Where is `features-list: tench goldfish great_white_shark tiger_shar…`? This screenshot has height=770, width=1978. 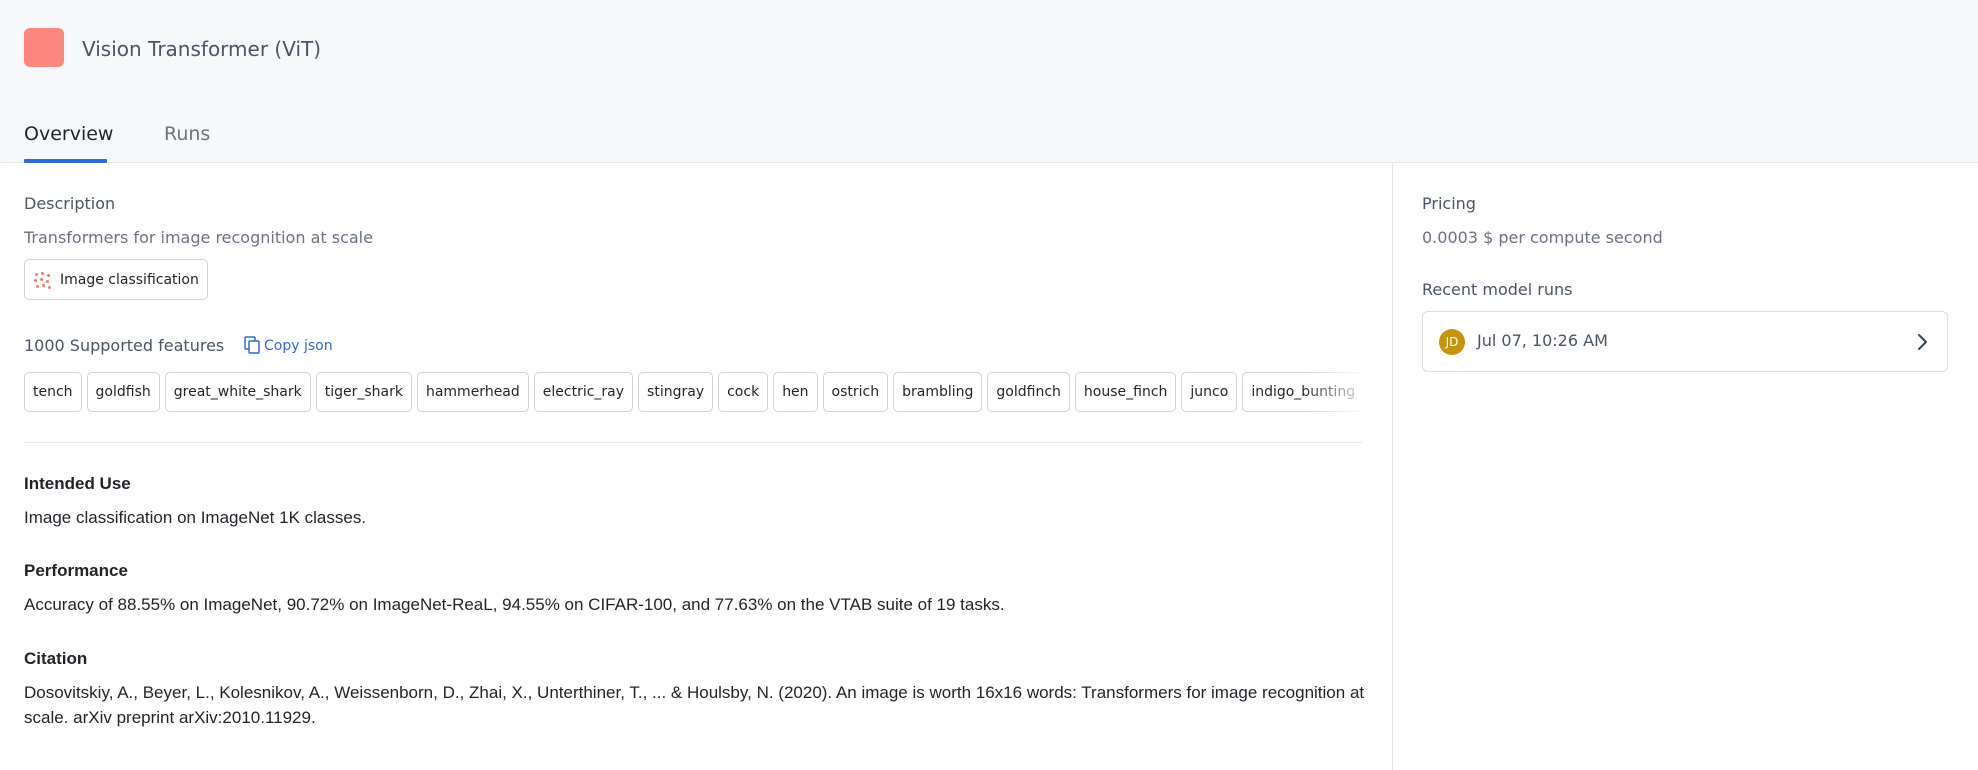
features-list: tench goldfish great_white_shark tiger_shar… is located at coordinates (693, 392).